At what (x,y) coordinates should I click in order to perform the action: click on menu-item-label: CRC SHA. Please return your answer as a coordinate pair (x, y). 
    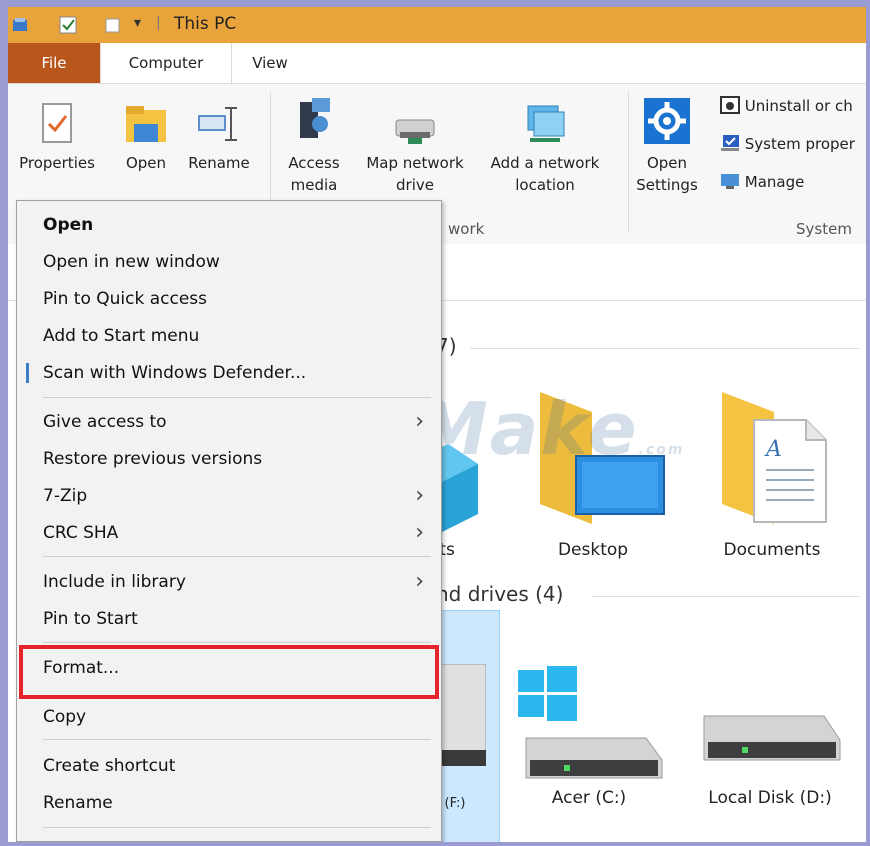
    Looking at the image, I should click on (81, 533).